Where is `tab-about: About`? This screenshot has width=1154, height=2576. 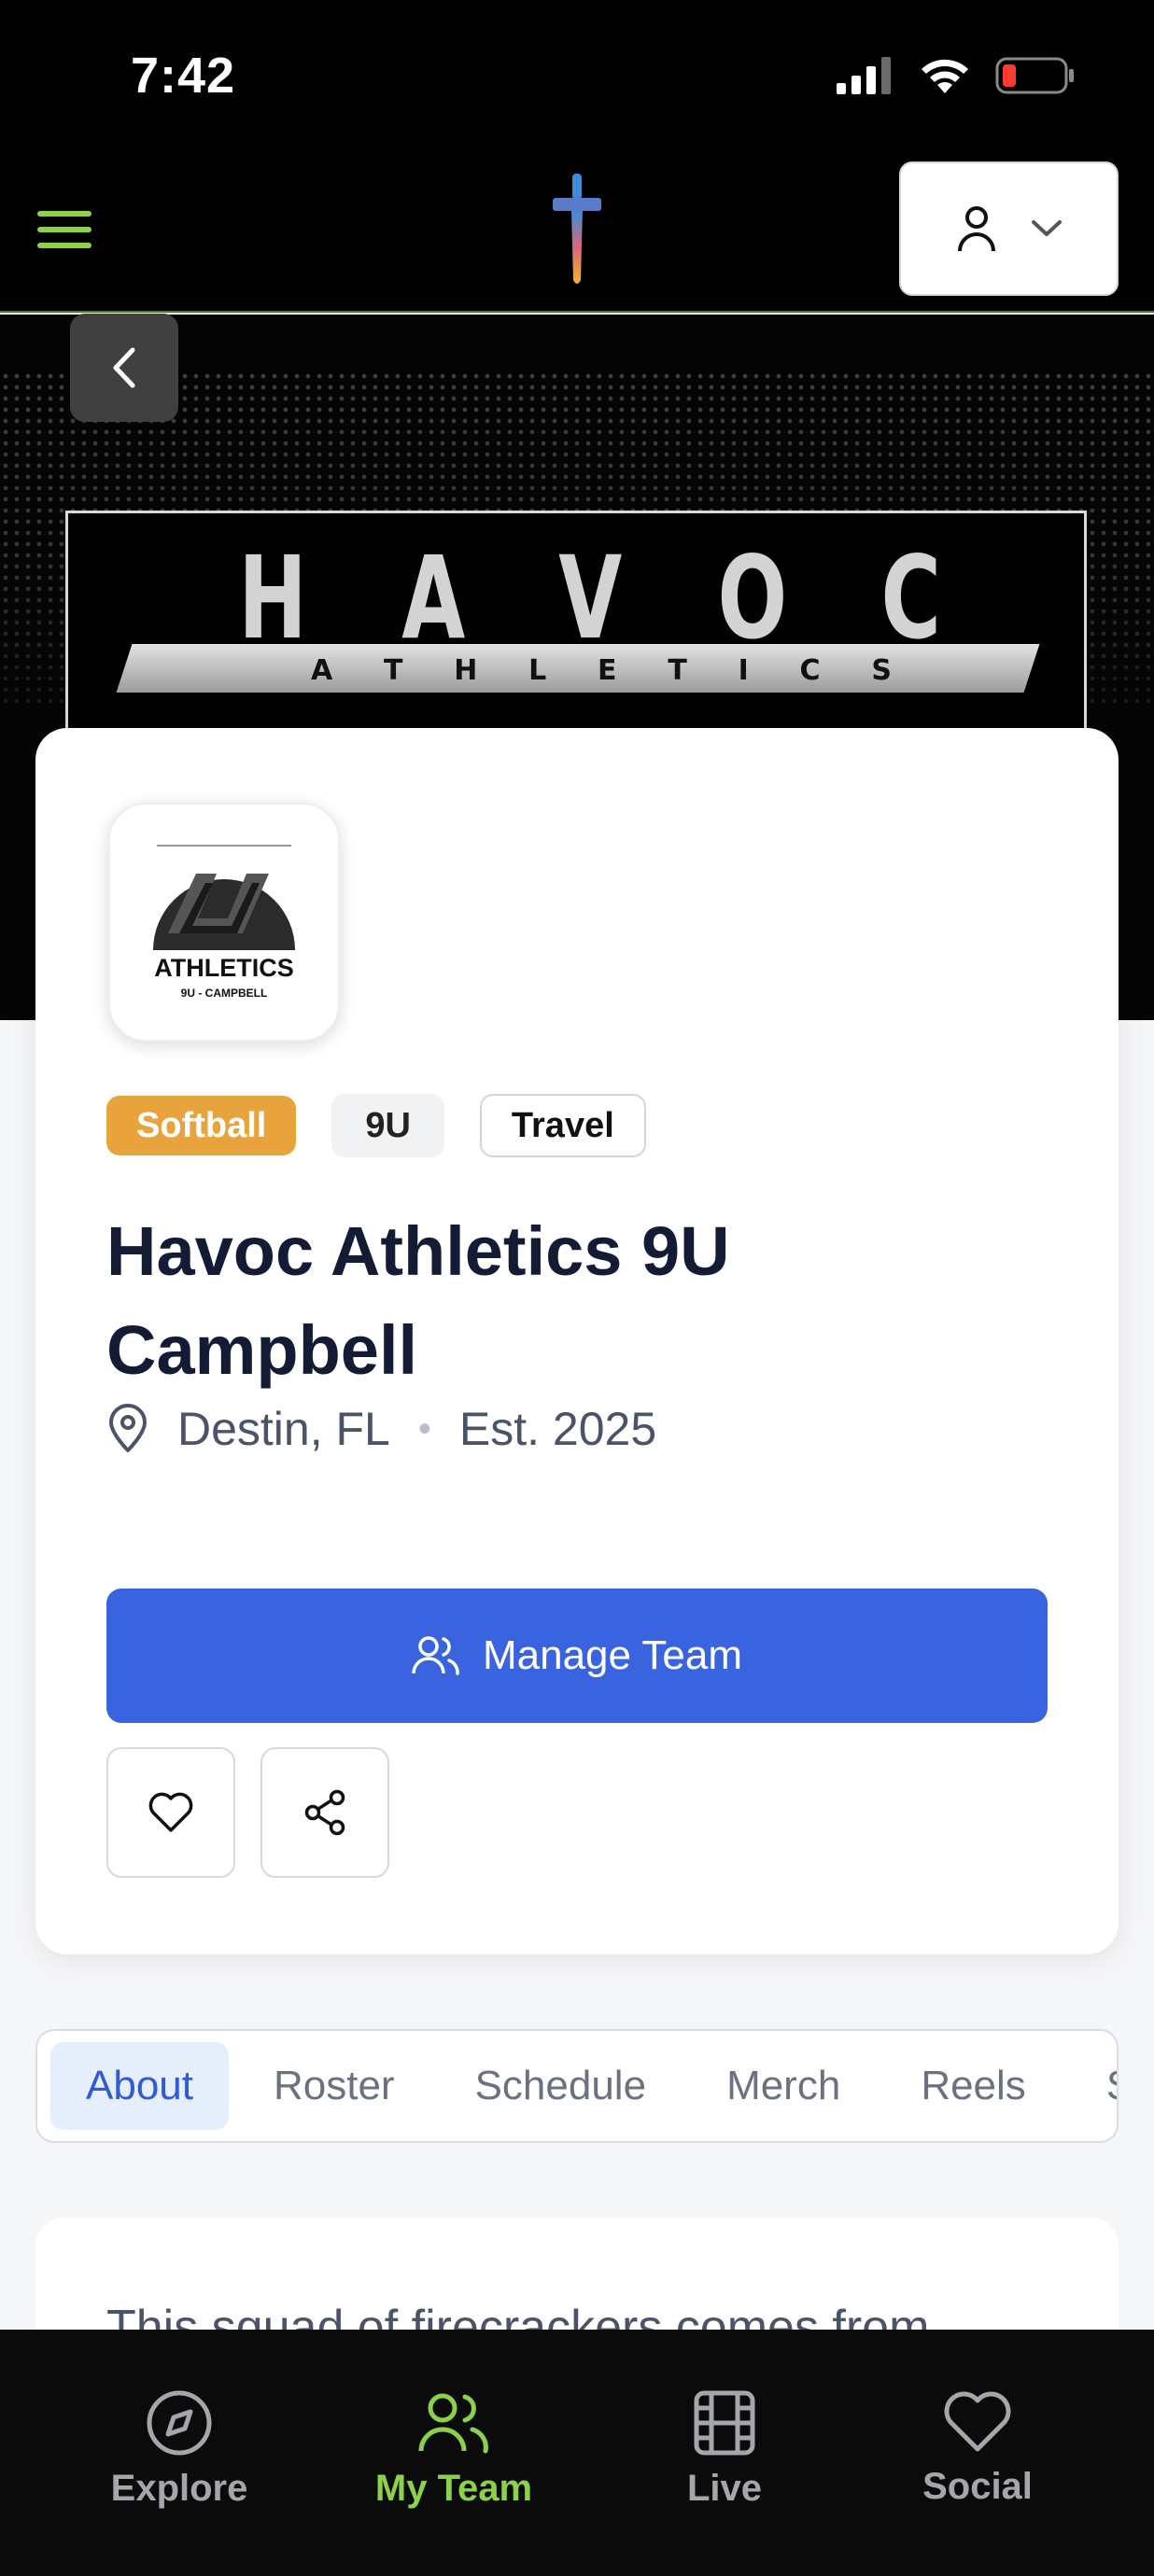
tab-about: About is located at coordinates (139, 2086).